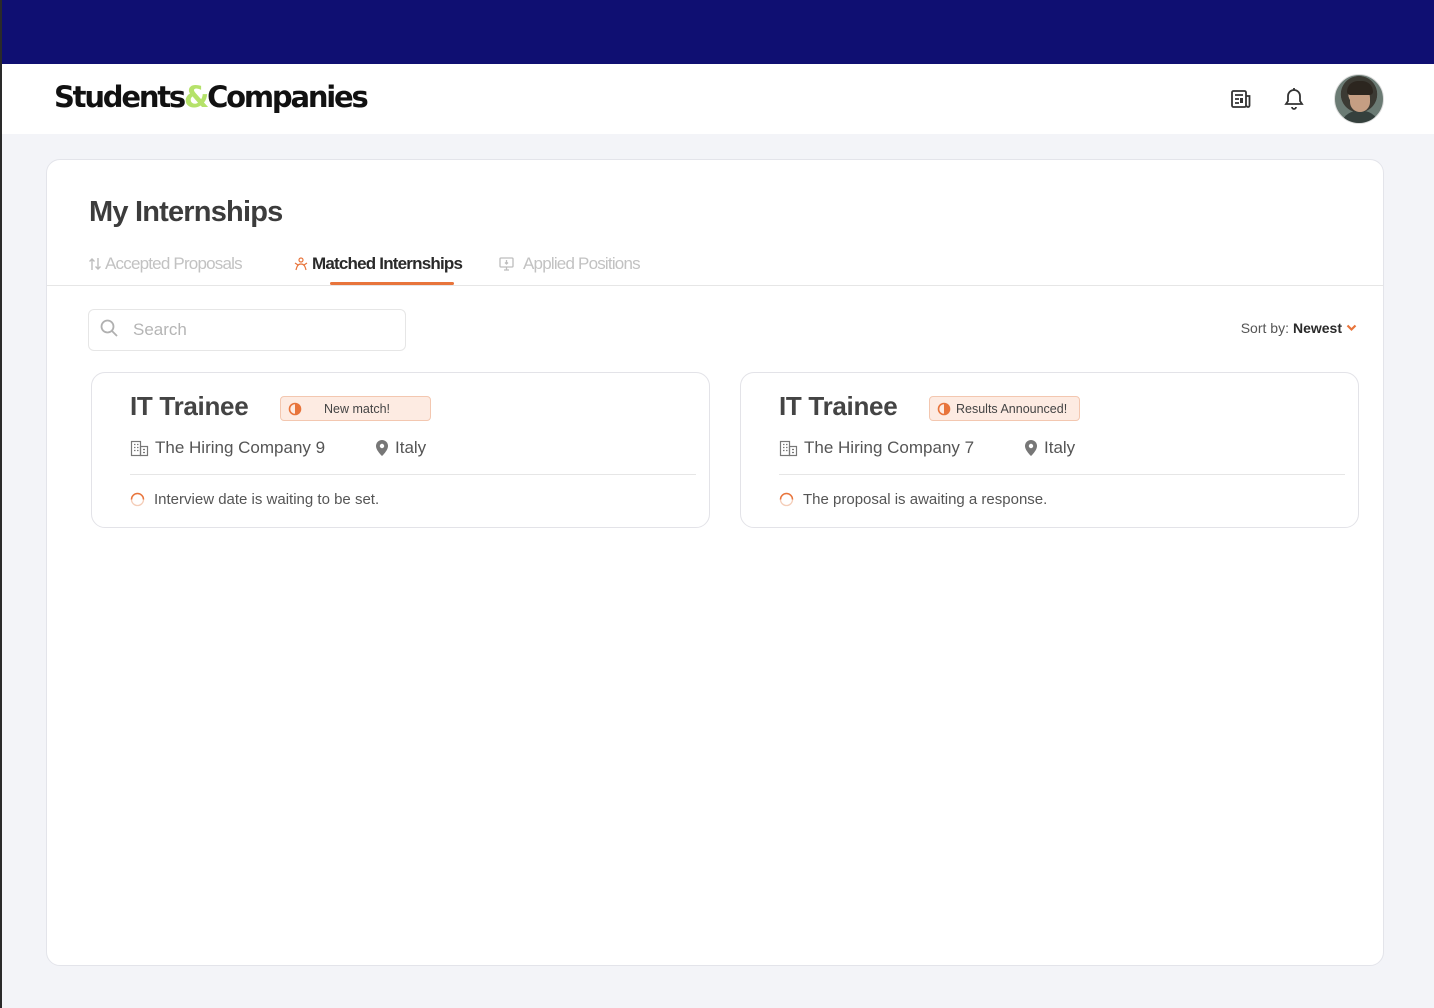 The width and height of the screenshot is (1434, 1008). I want to click on applied-icon, so click(507, 264).